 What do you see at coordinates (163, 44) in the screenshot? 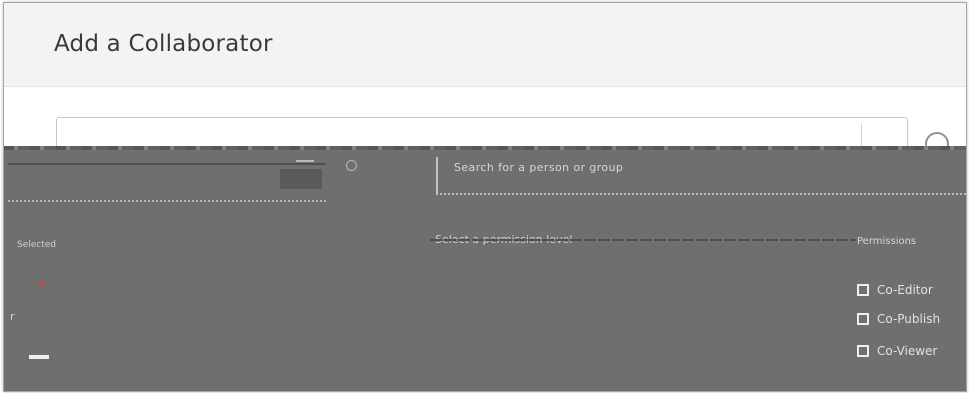
I see `dialog-title: Add a Collaborator` at bounding box center [163, 44].